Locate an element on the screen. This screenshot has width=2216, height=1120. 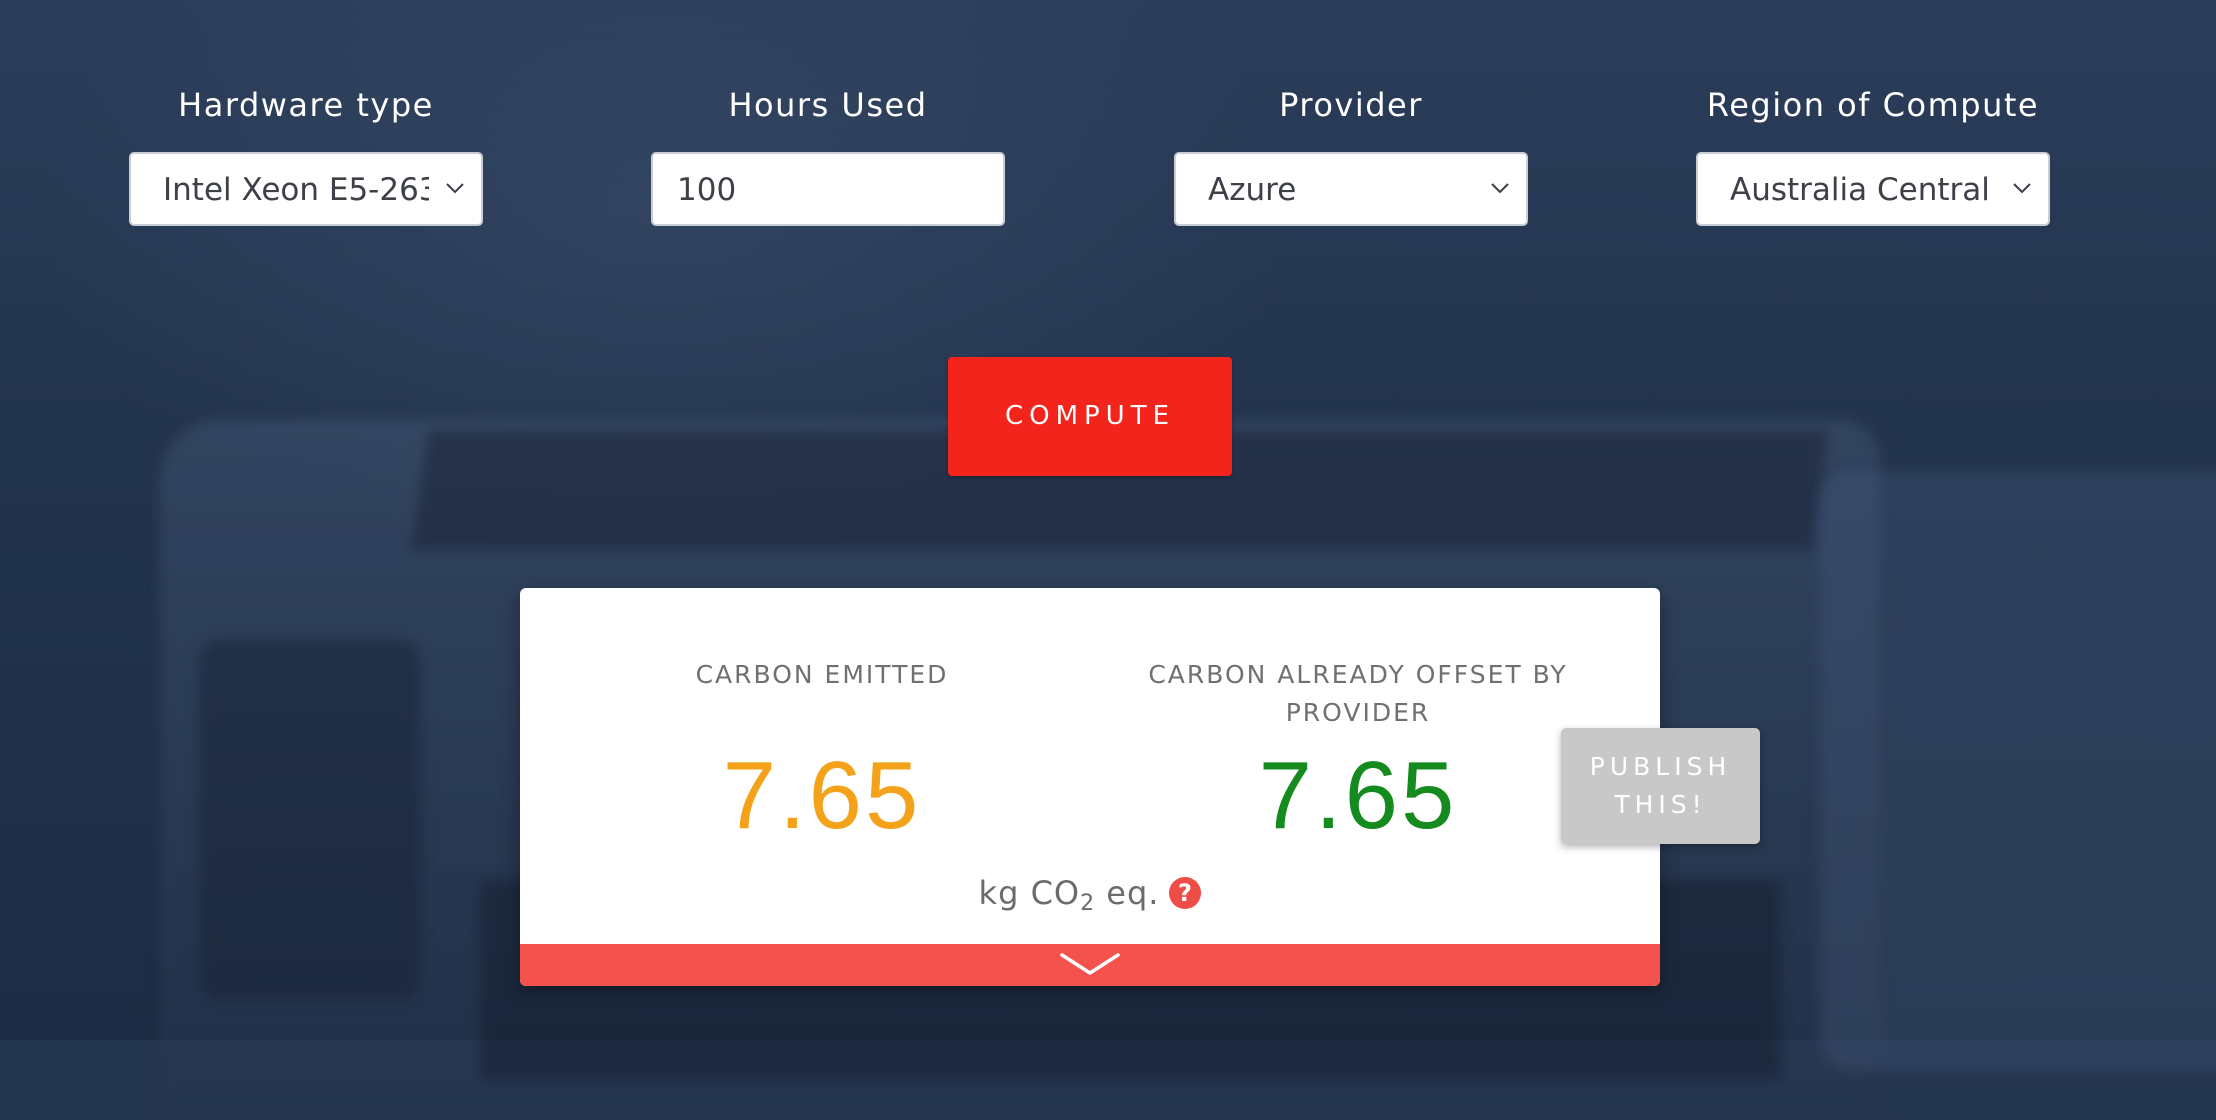
carbon-offset-value: 7.65 is located at coordinates (1358, 795).